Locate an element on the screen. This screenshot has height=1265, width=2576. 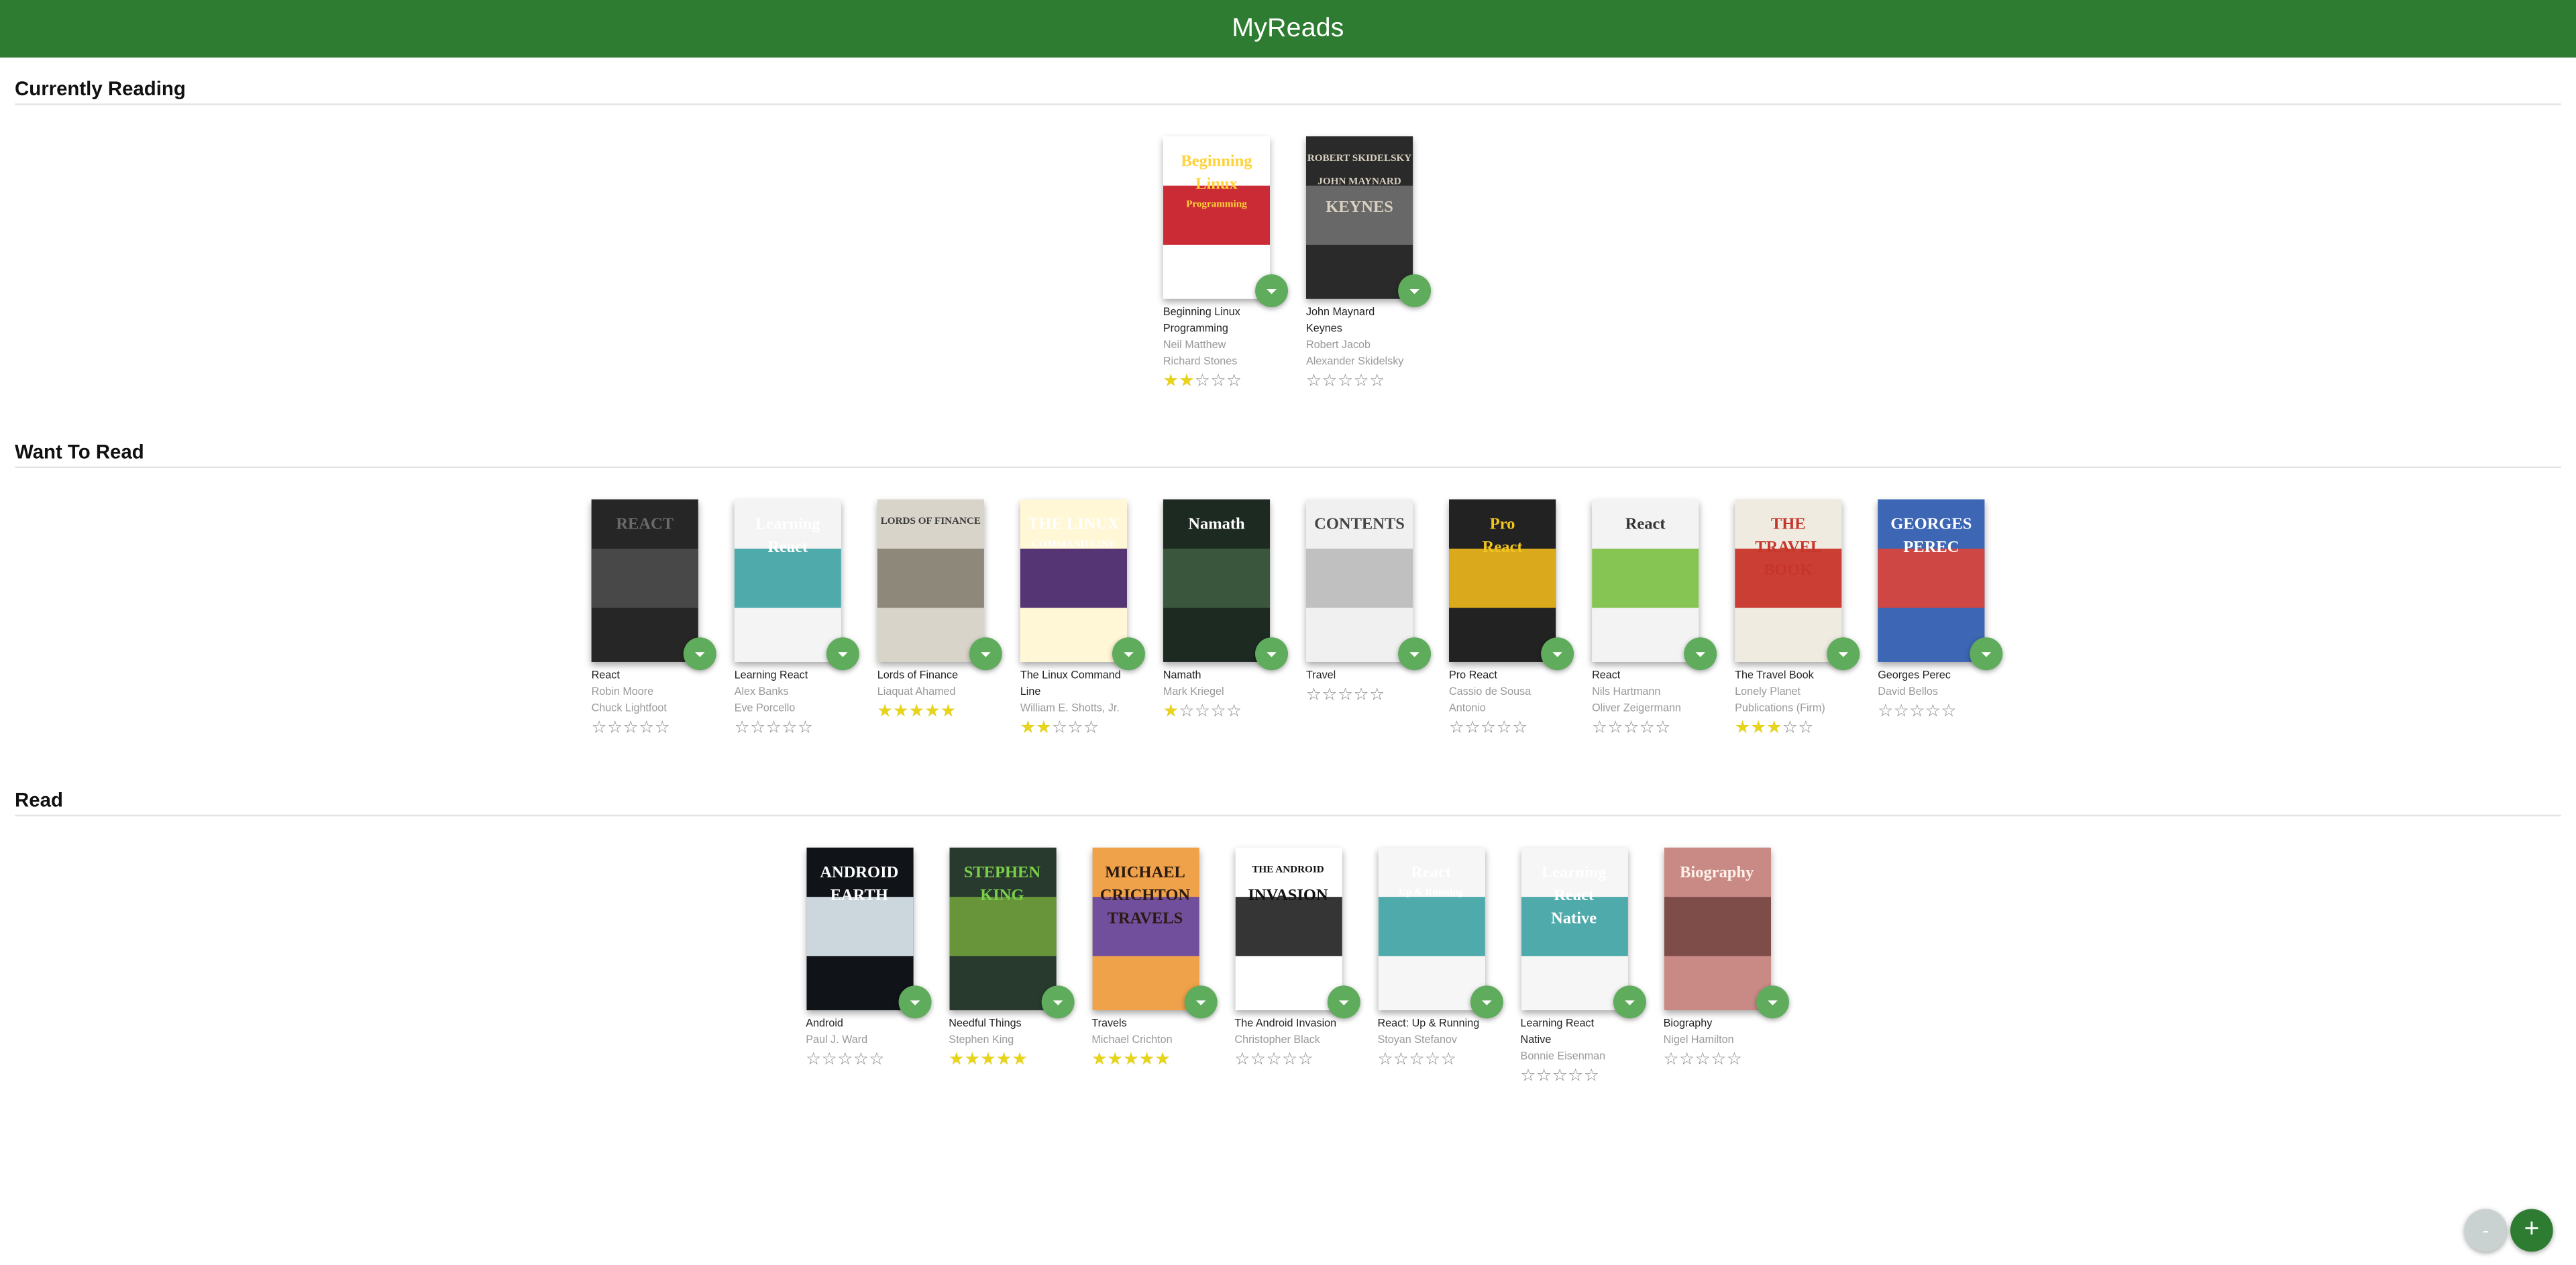
add-book-fab-button: + is located at coordinates (2531, 1231).